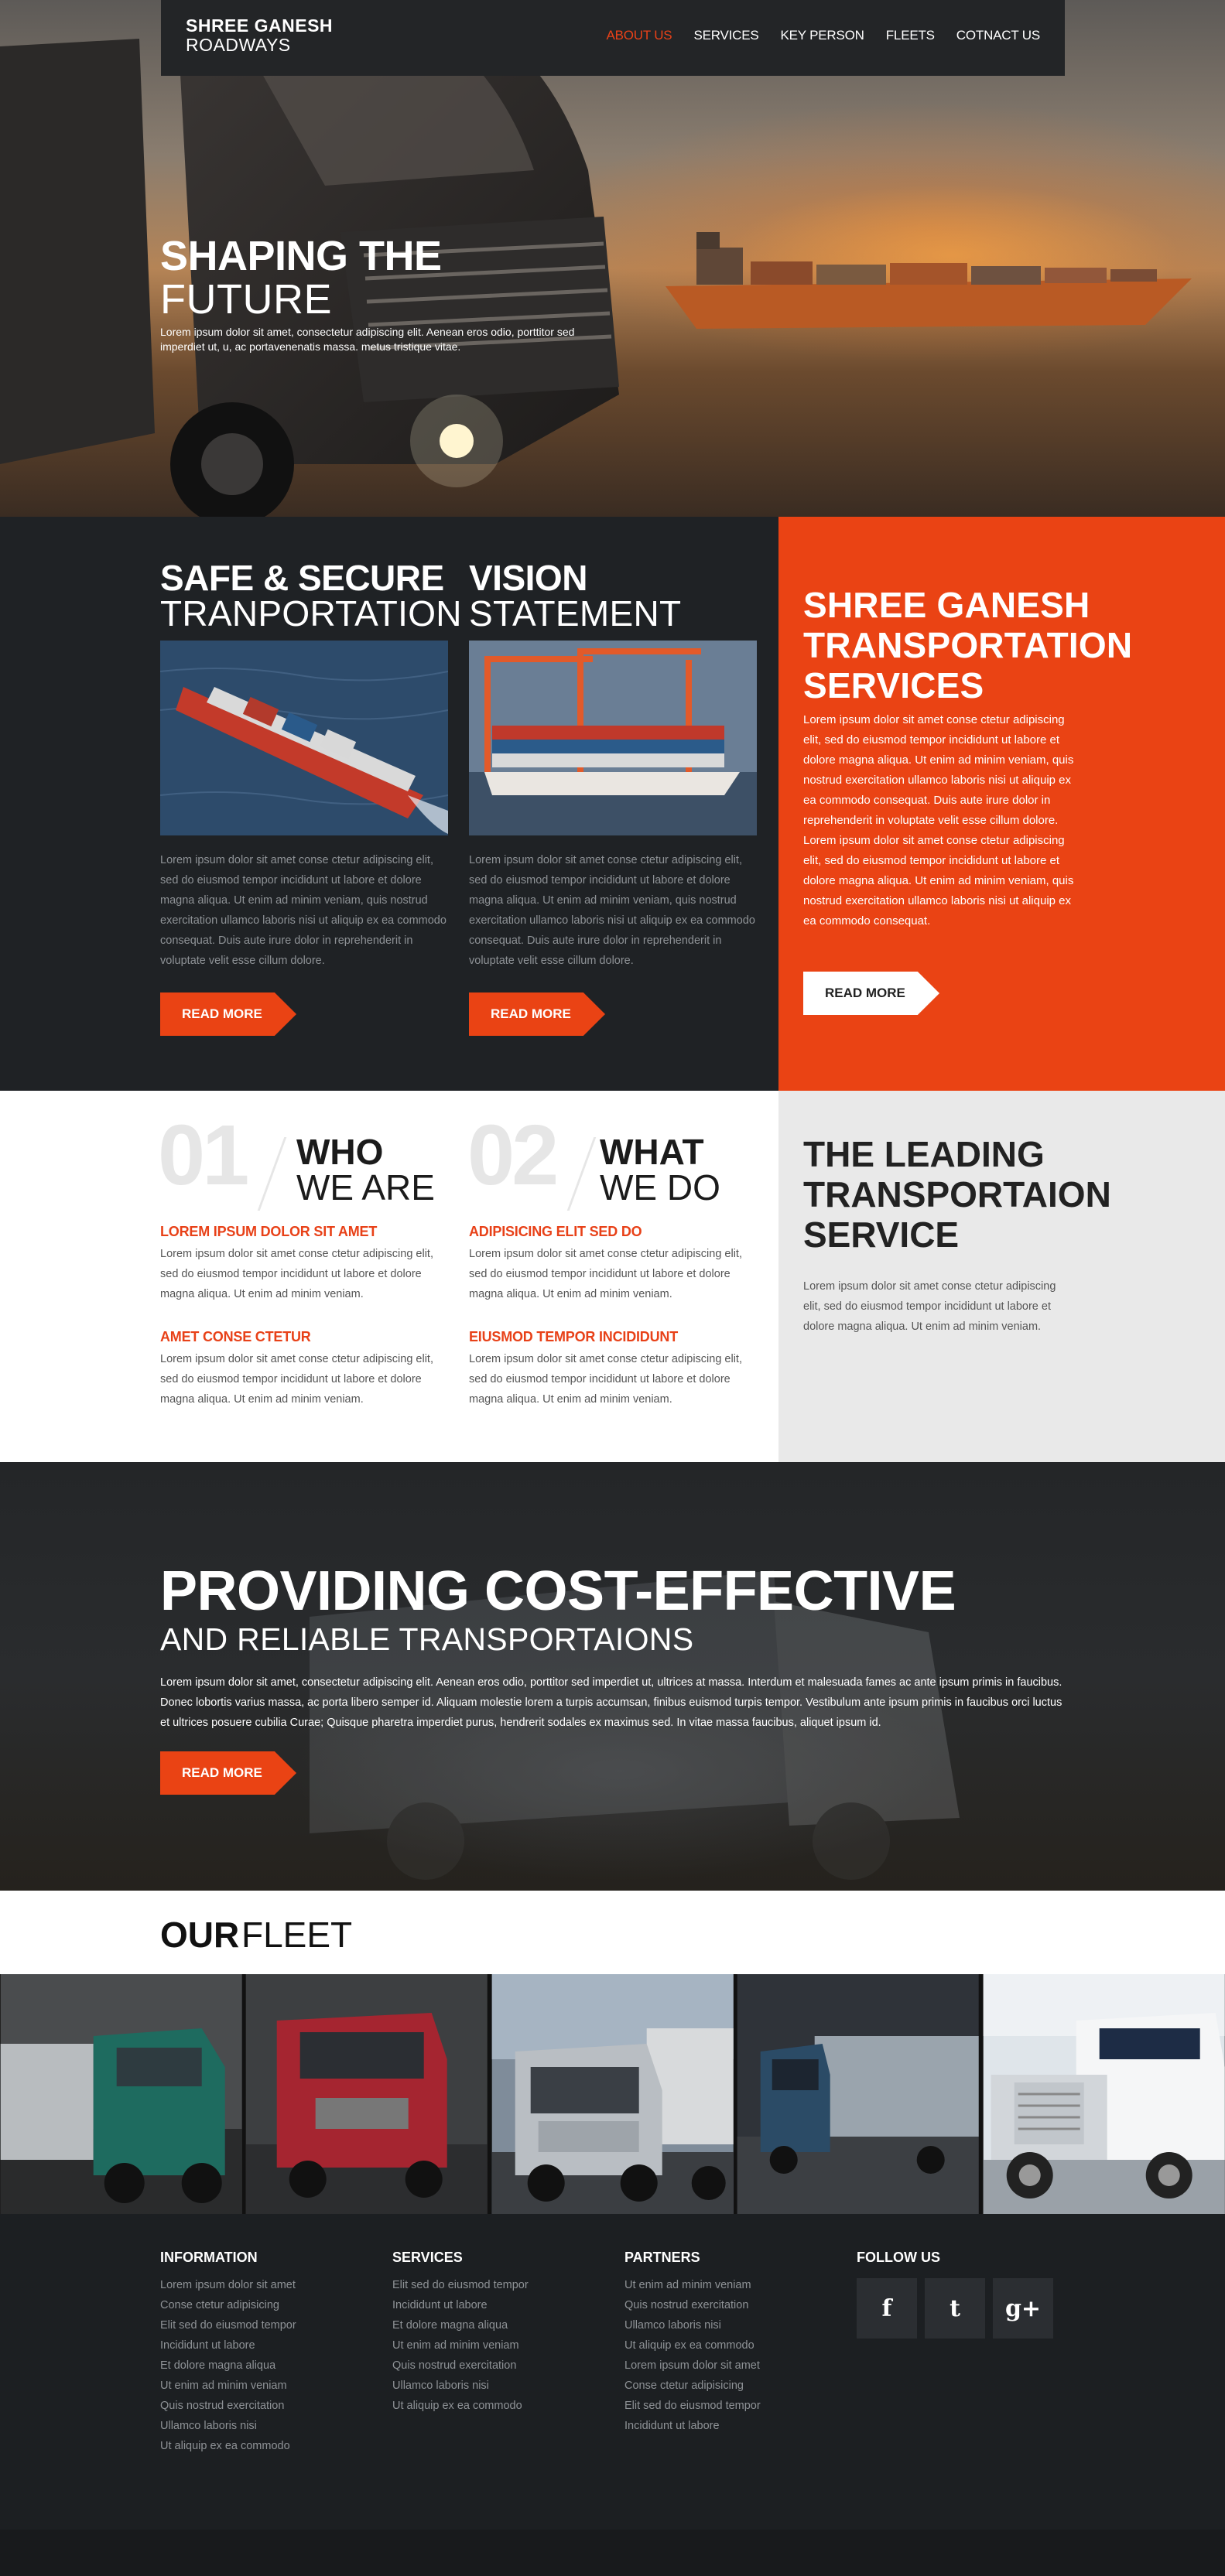 This screenshot has height=2576, width=1225. I want to click on company-title-line: SHREE GANESH, so click(946, 605).